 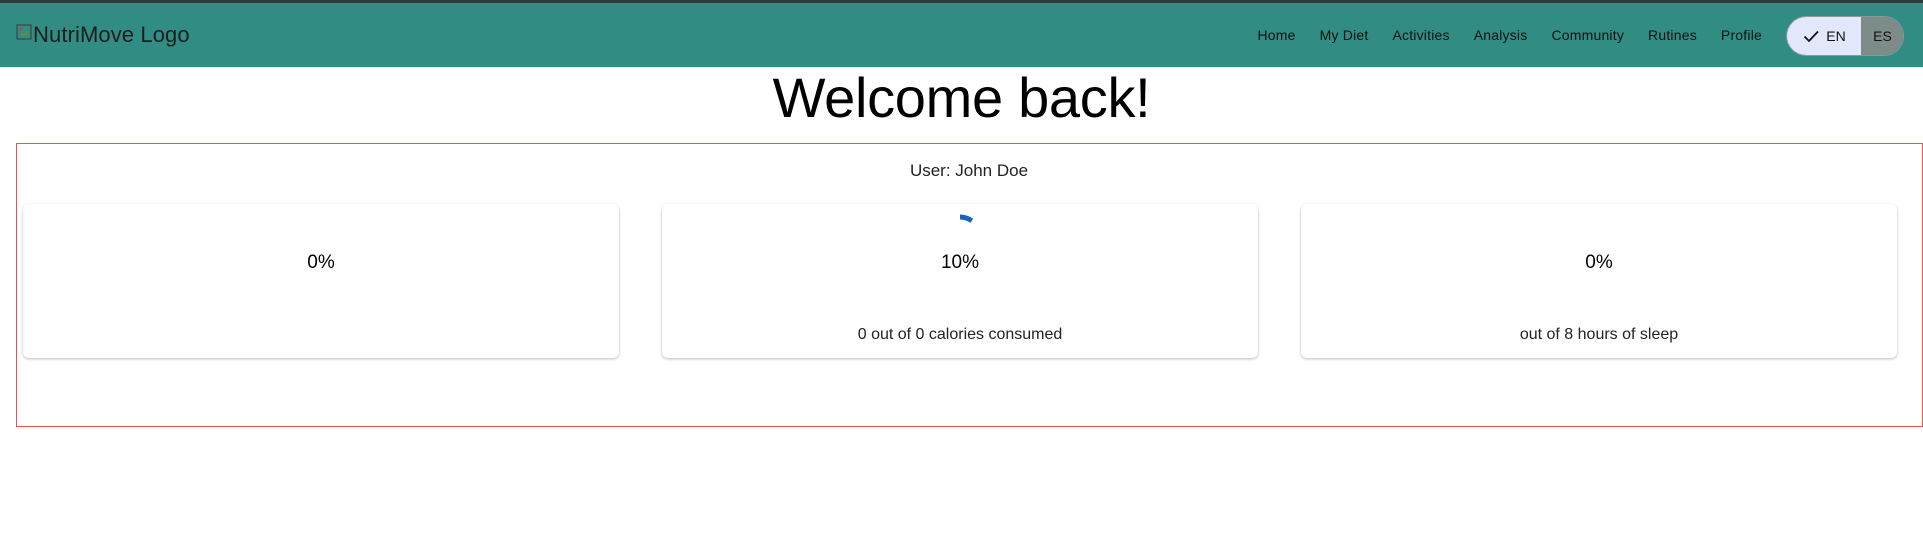 What do you see at coordinates (1276, 35) in the screenshot?
I see `nav-home: Home` at bounding box center [1276, 35].